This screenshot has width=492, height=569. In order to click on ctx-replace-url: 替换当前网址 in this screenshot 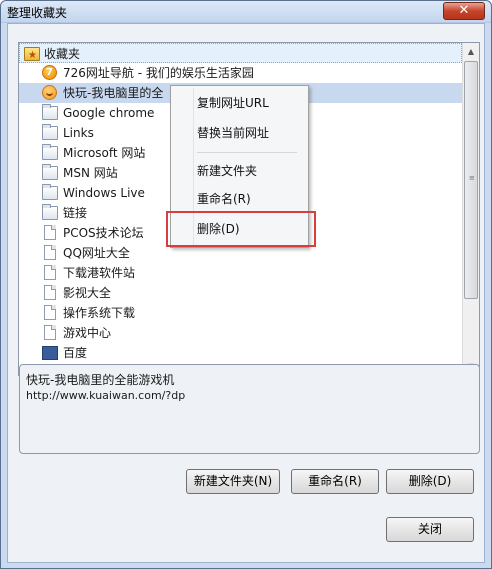, I will do `click(233, 133)`.